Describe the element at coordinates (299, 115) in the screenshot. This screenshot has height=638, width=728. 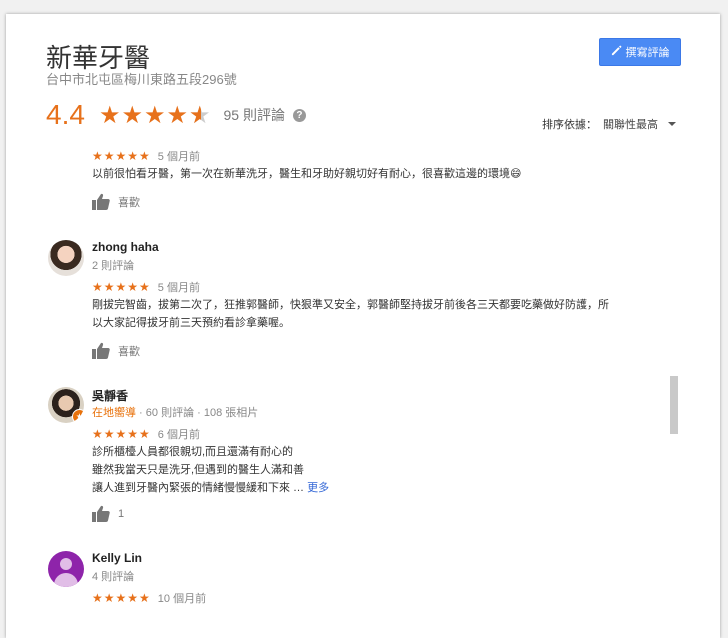
I see `help-icon: ?` at that location.